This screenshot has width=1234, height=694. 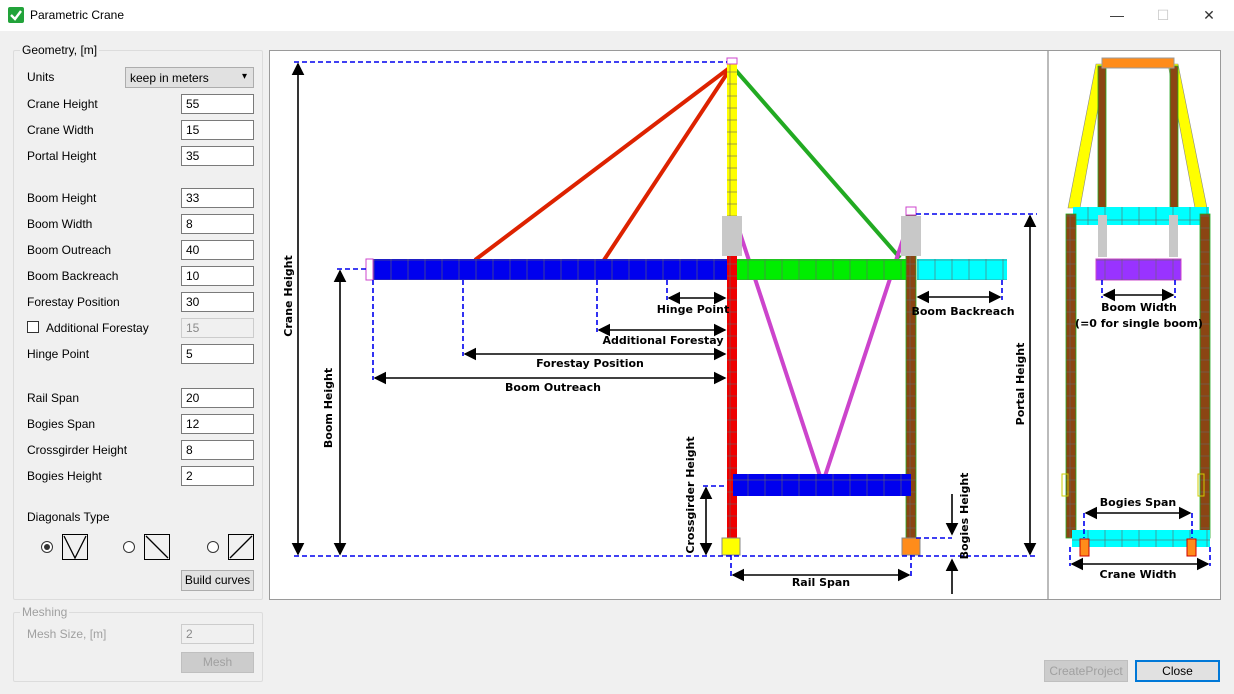 What do you see at coordinates (244, 76) in the screenshot?
I see `chevron-down-icon: ▾` at bounding box center [244, 76].